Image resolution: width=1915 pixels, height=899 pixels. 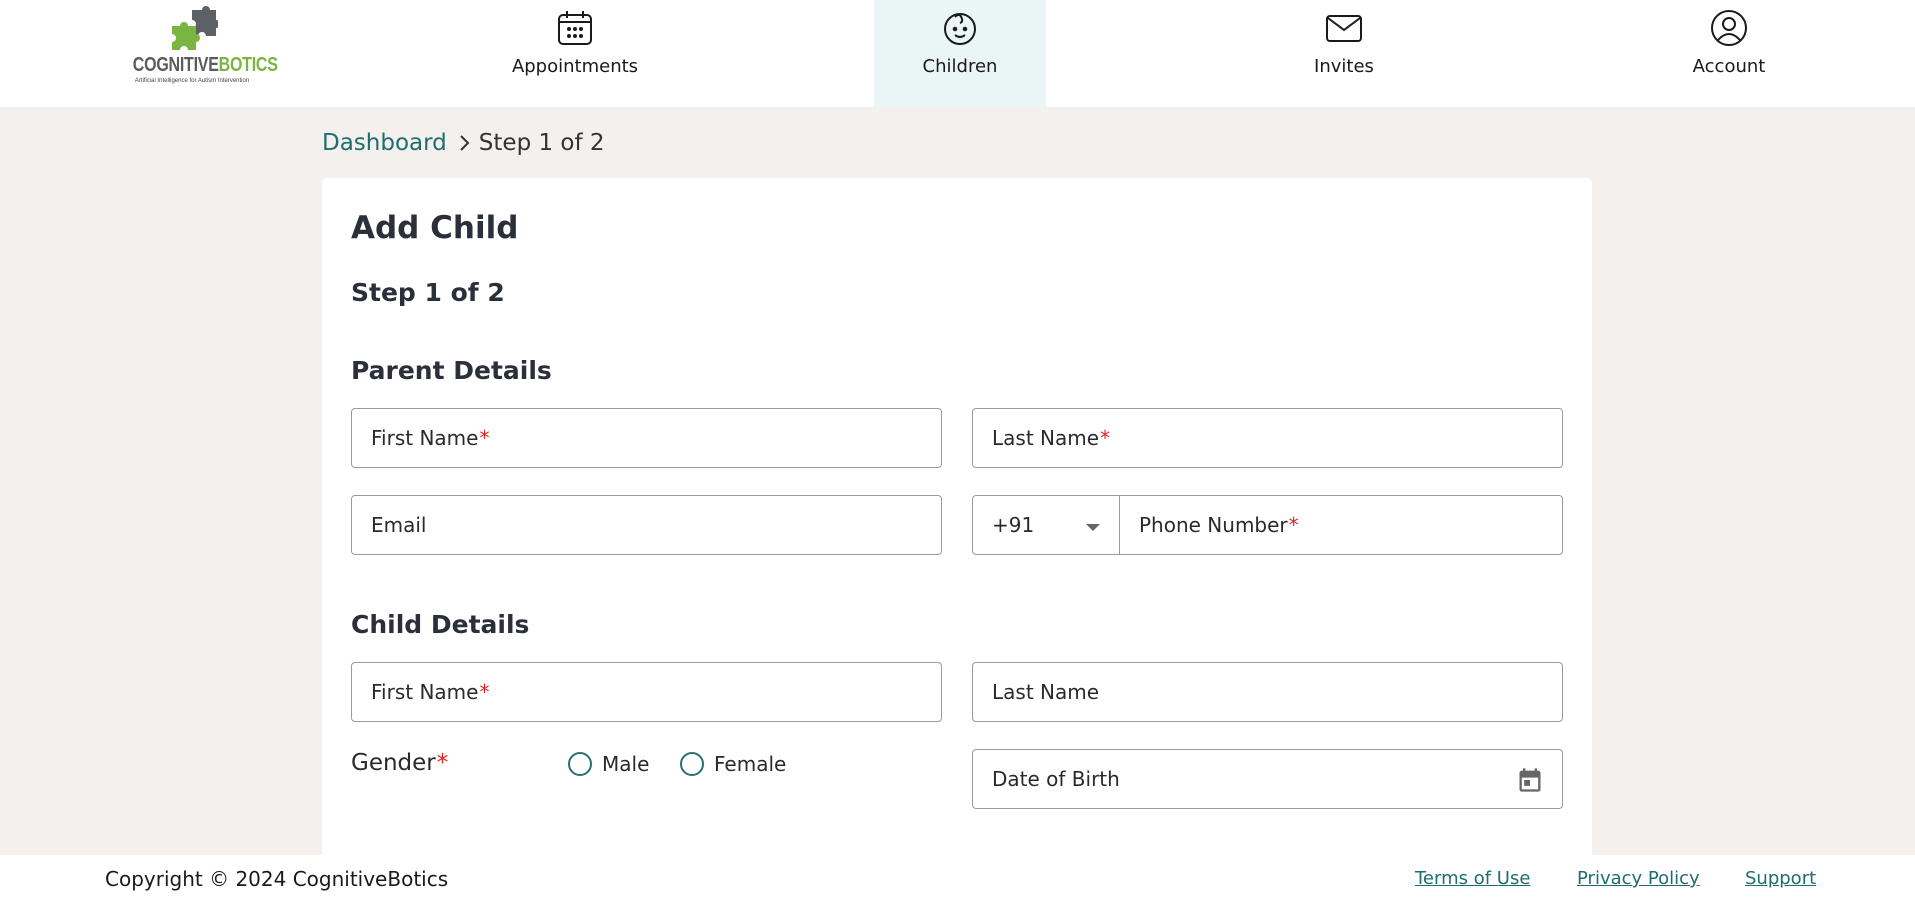 I want to click on privacy-policy-link: Privacy Policy, so click(x=1638, y=878).